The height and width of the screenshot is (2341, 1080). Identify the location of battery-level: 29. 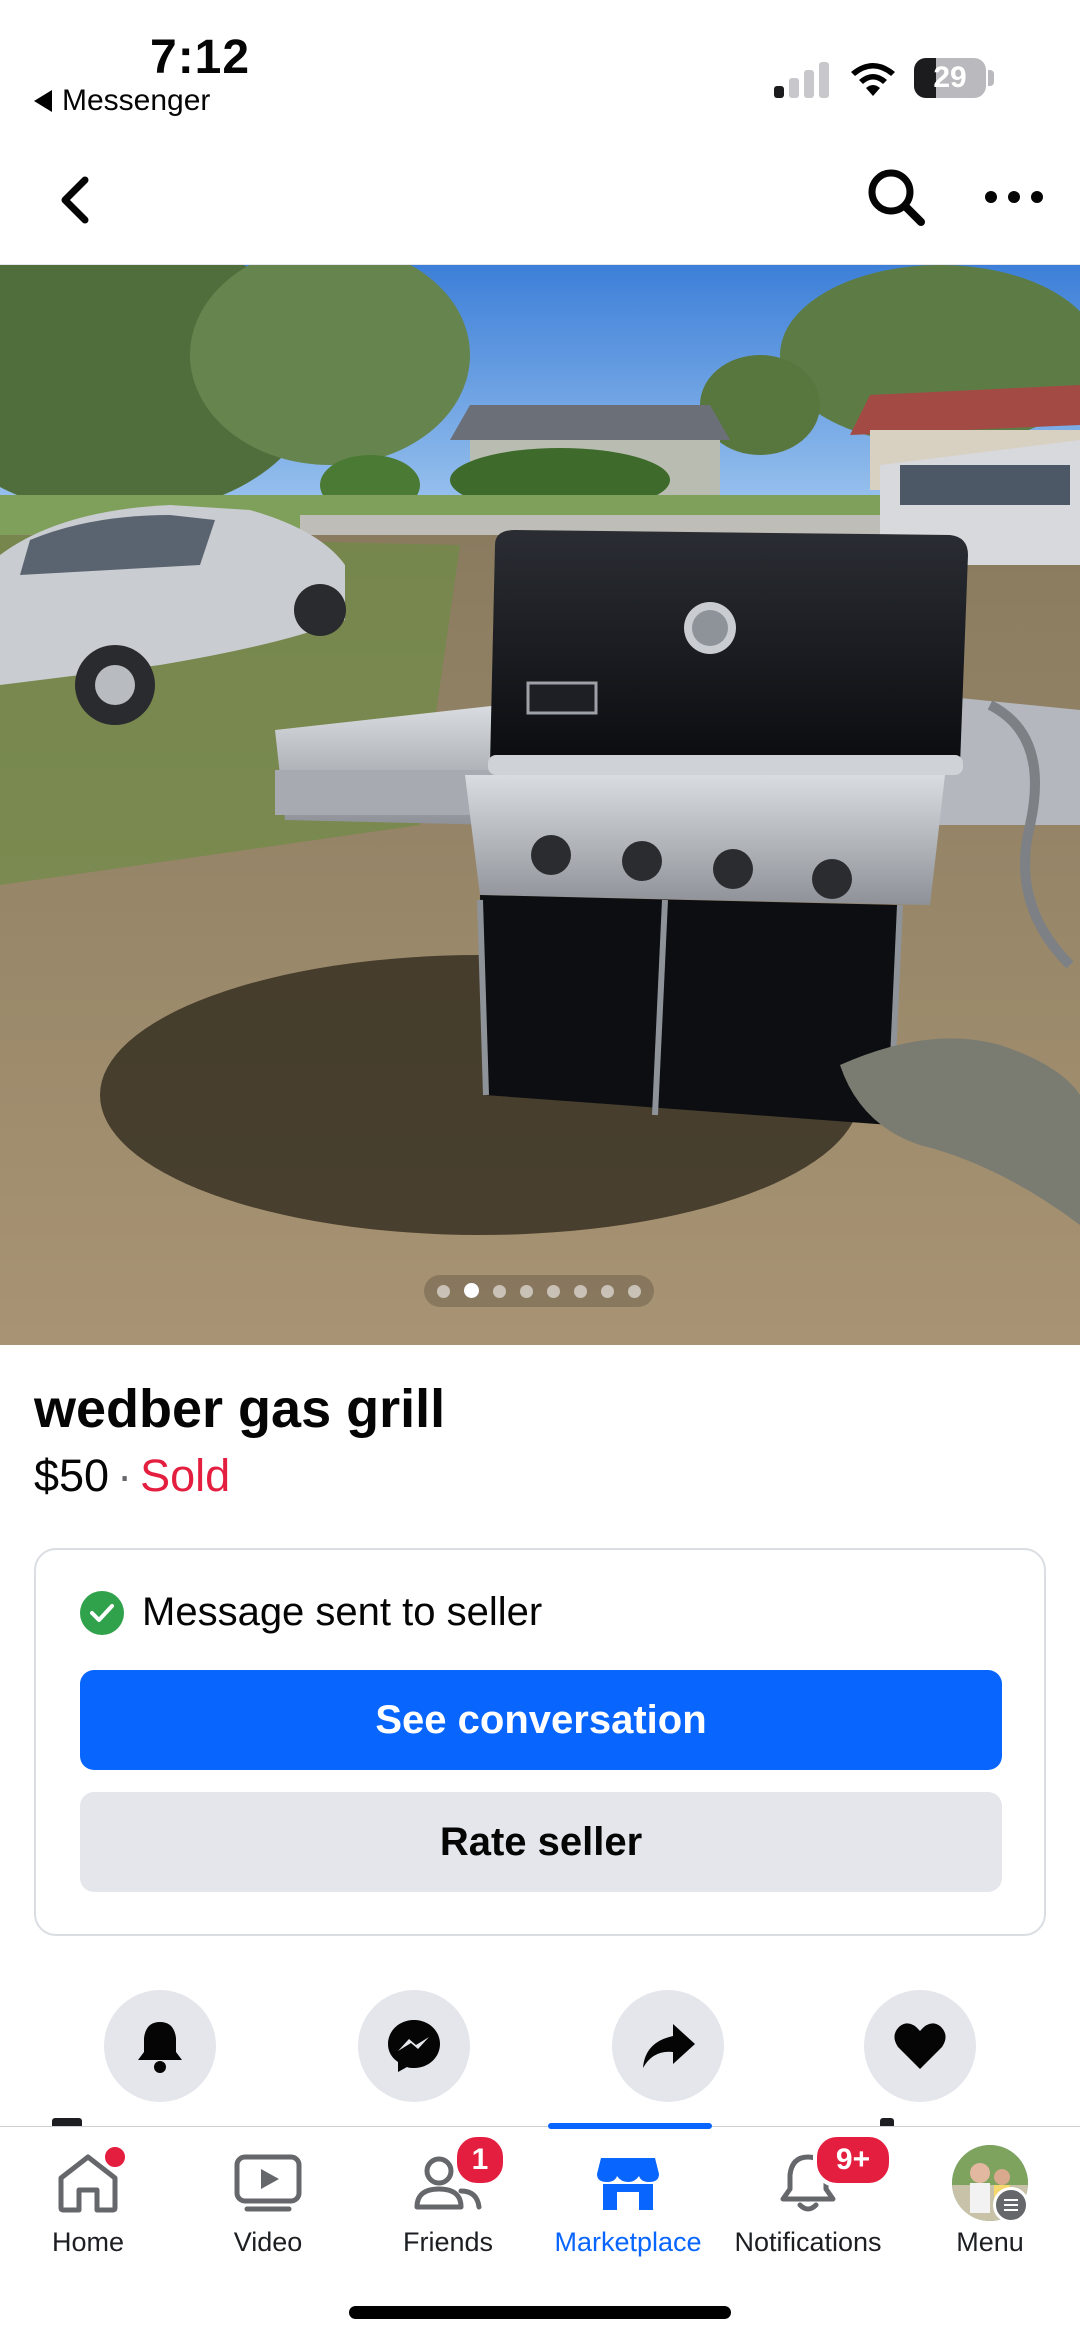
(950, 77).